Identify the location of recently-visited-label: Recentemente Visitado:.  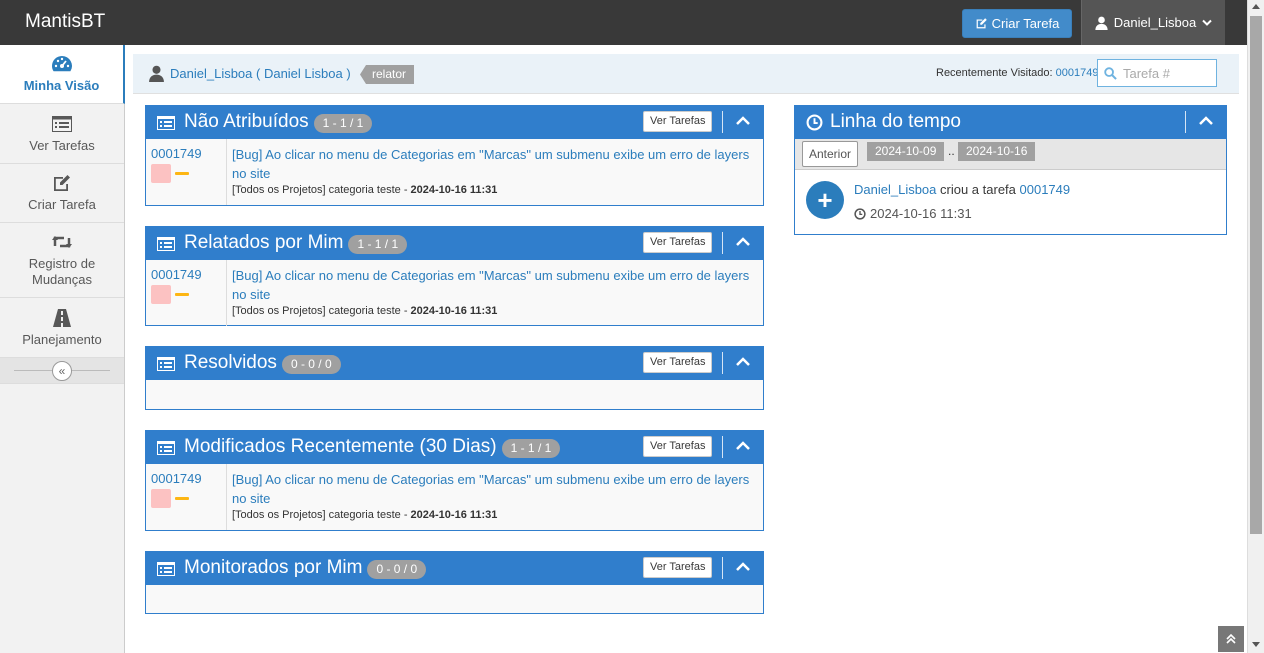
(994, 73).